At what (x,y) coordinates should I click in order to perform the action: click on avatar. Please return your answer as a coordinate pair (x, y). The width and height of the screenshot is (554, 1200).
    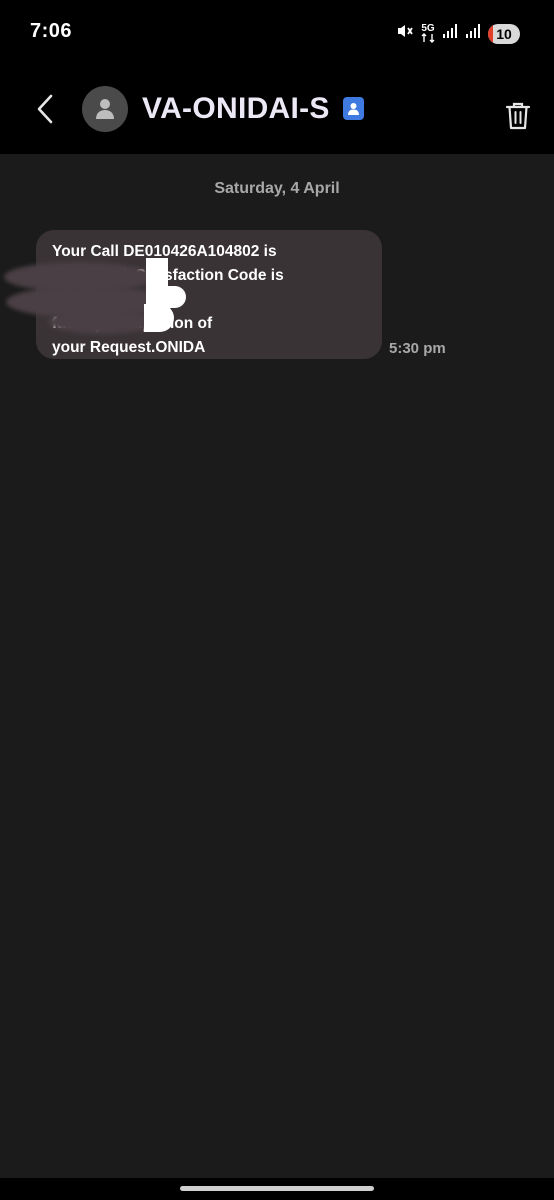
    Looking at the image, I should click on (105, 109).